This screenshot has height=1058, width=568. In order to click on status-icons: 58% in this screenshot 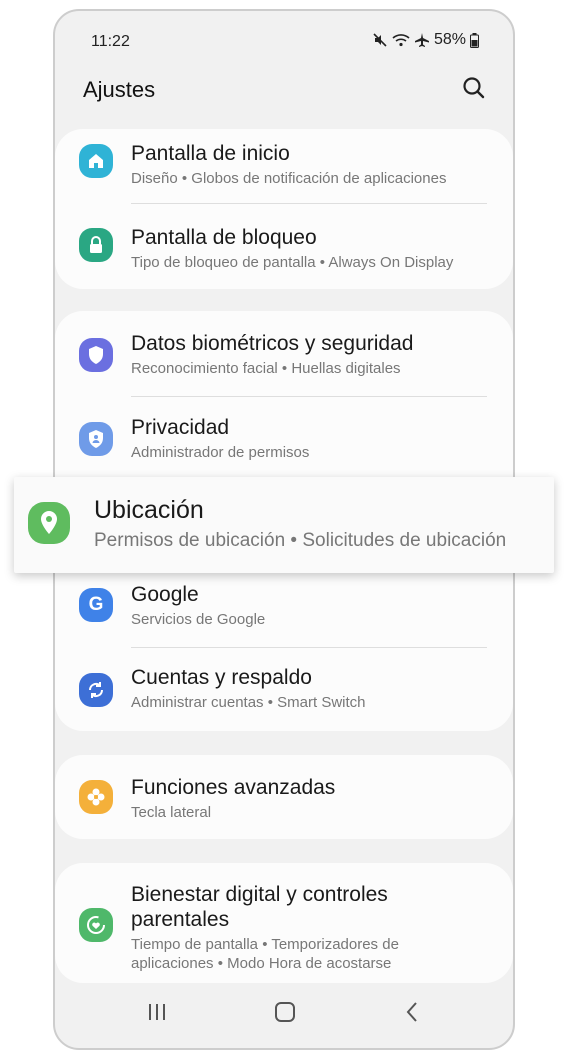, I will do `click(425, 40)`.